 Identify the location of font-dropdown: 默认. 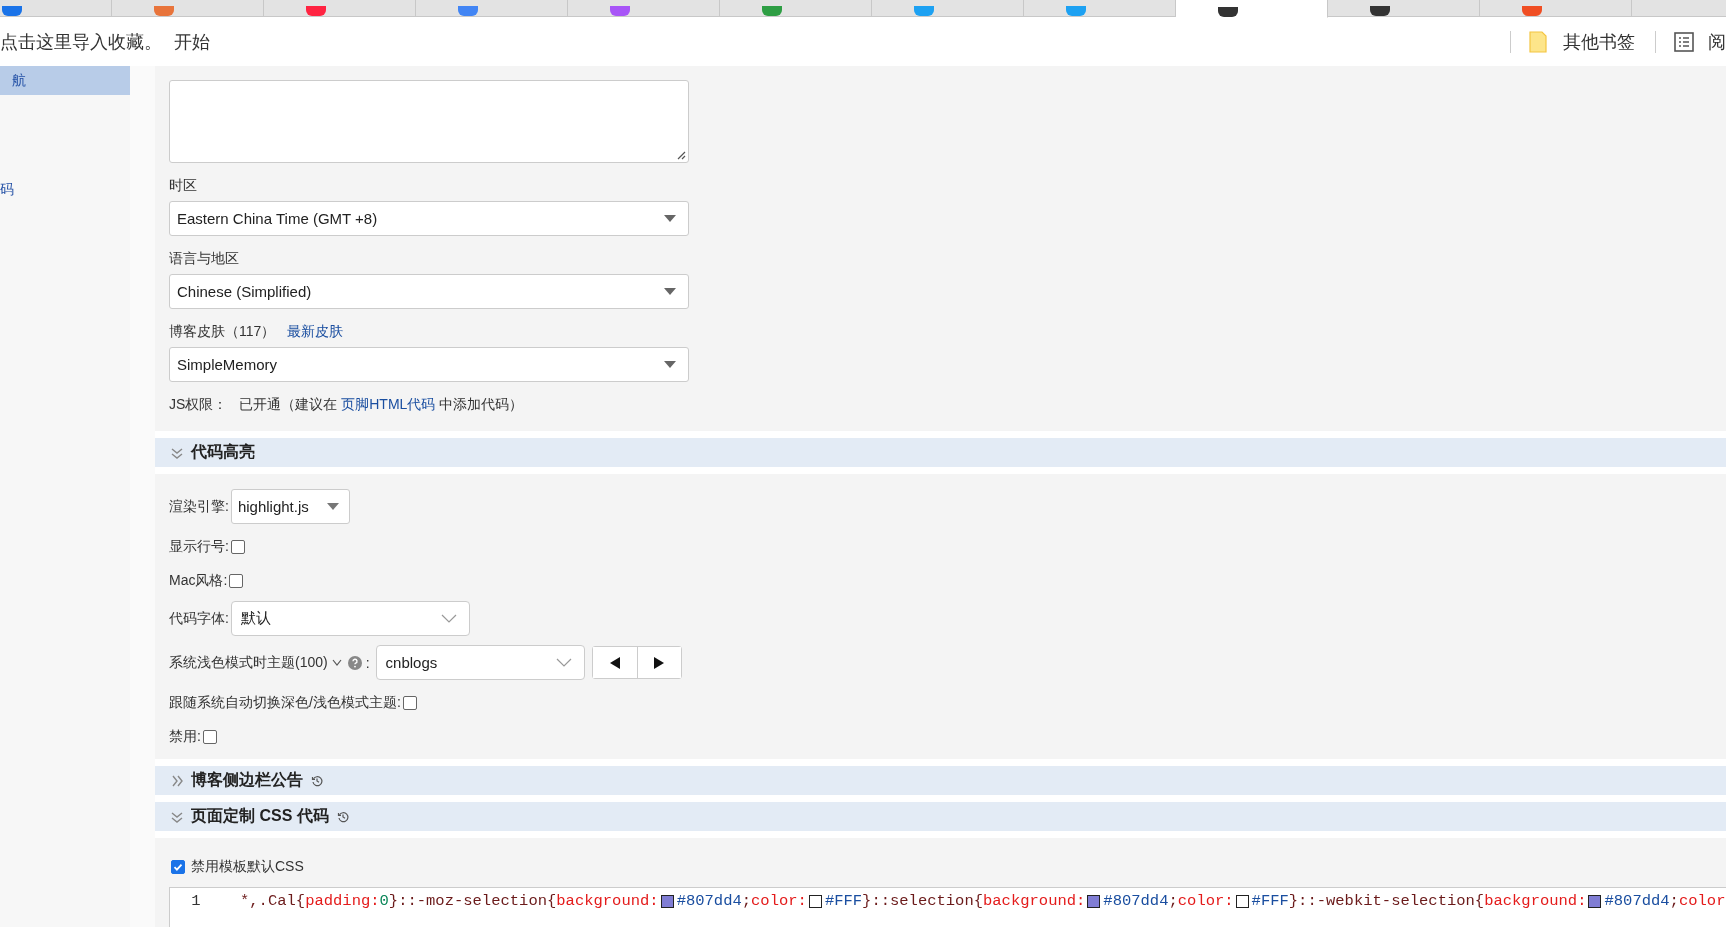
(350, 618).